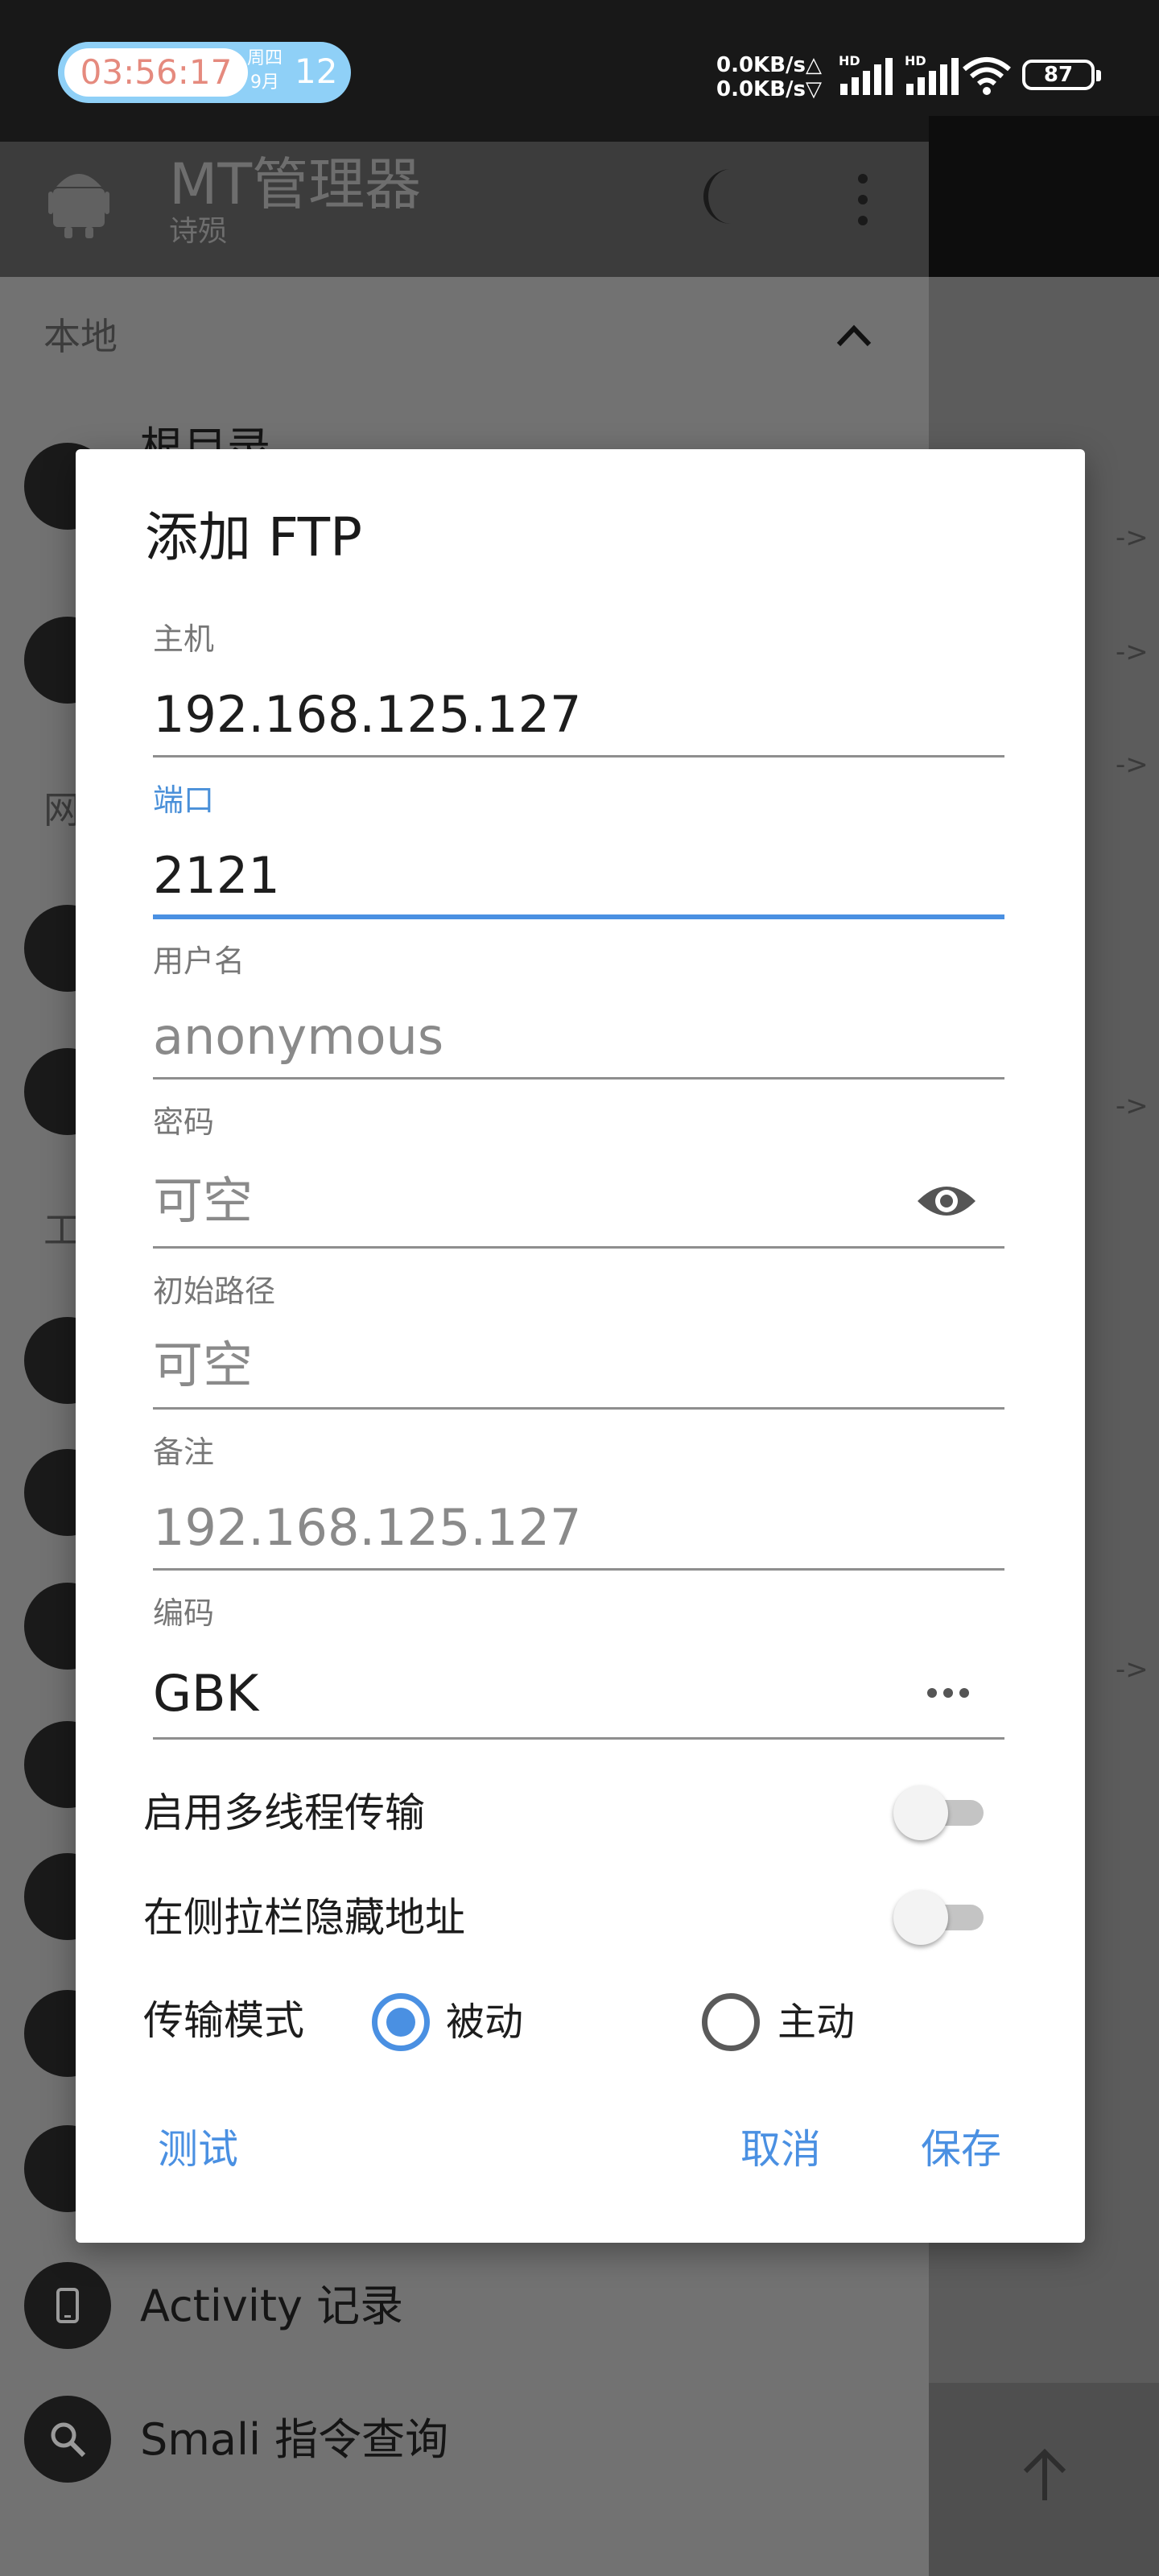 This screenshot has height=2576, width=1159. What do you see at coordinates (401, 2022) in the screenshot?
I see `passive-mode-radio` at bounding box center [401, 2022].